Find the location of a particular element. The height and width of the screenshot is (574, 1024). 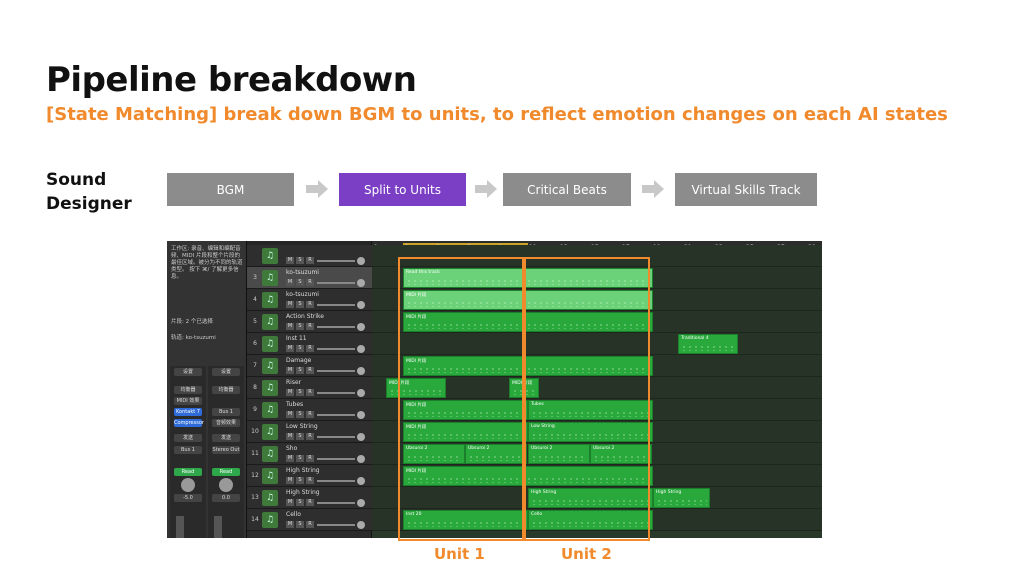

midi-region: High String is located at coordinates (681, 498).